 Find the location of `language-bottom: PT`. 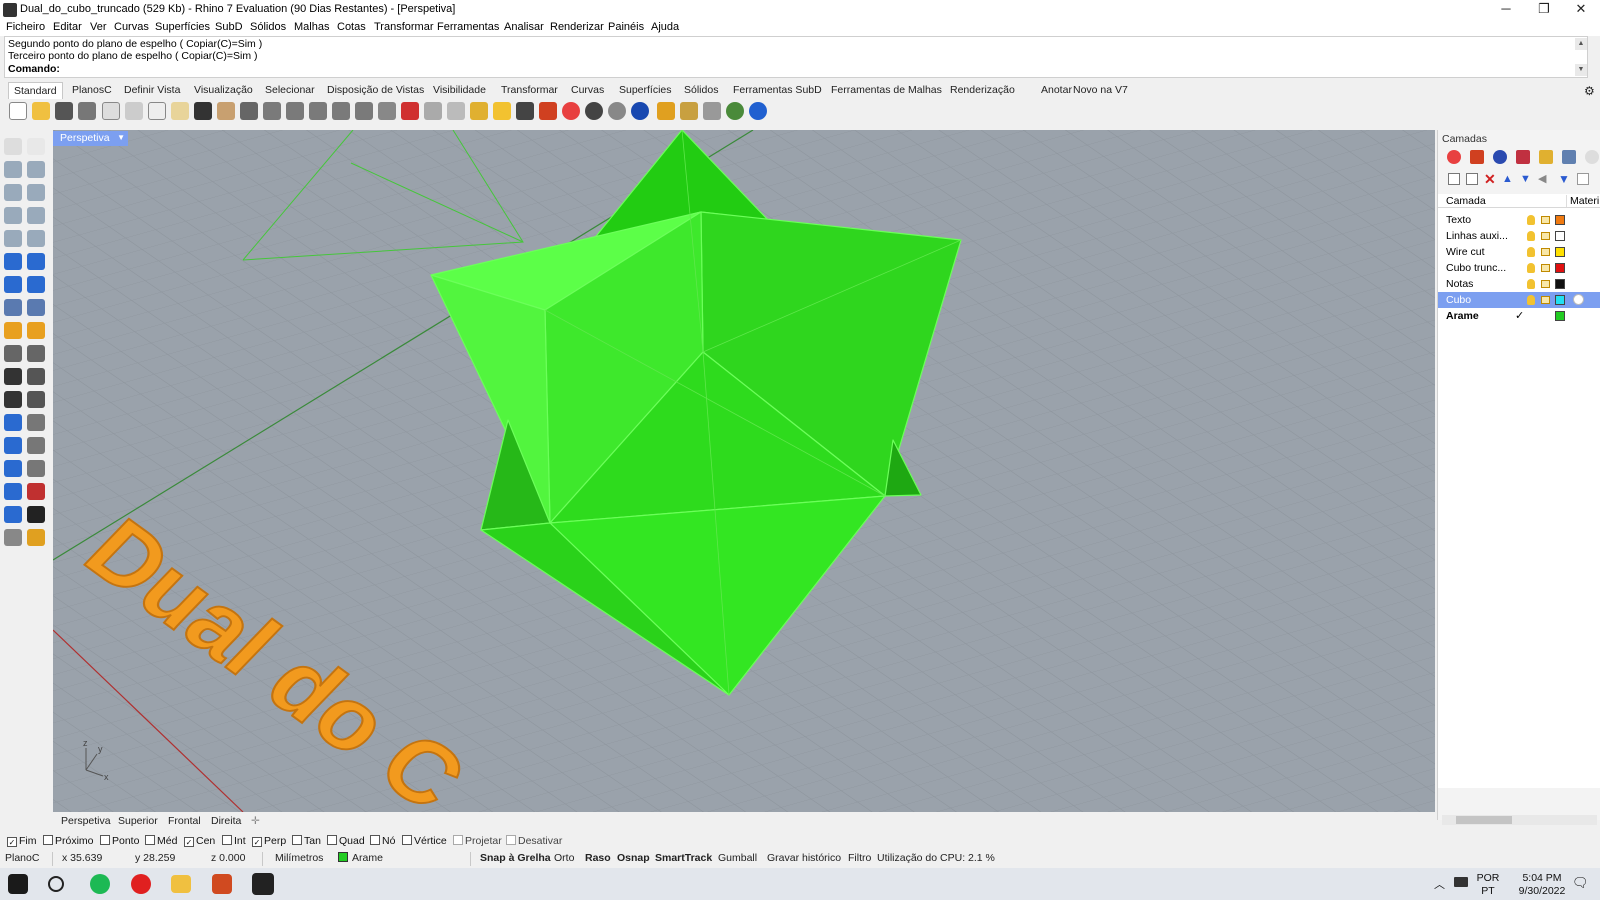

language-bottom: PT is located at coordinates (1488, 891).